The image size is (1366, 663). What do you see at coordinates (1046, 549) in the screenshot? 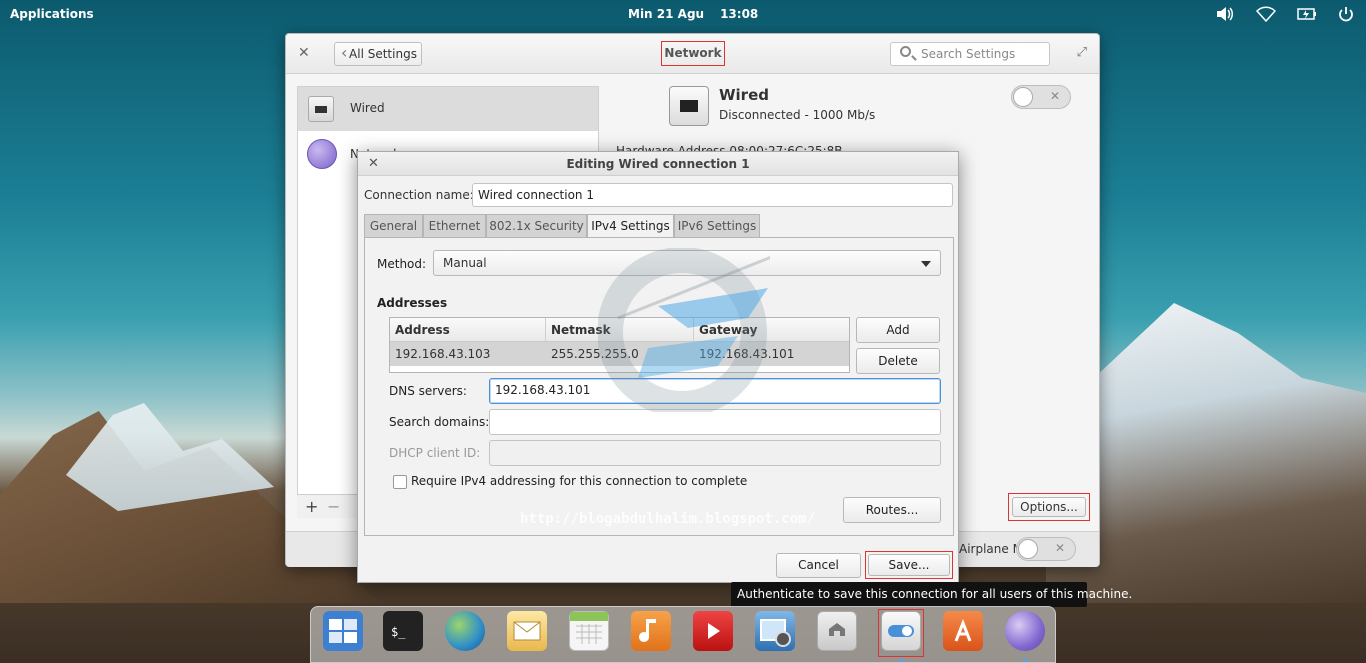
I see `airplane-mode-switch: ✕` at bounding box center [1046, 549].